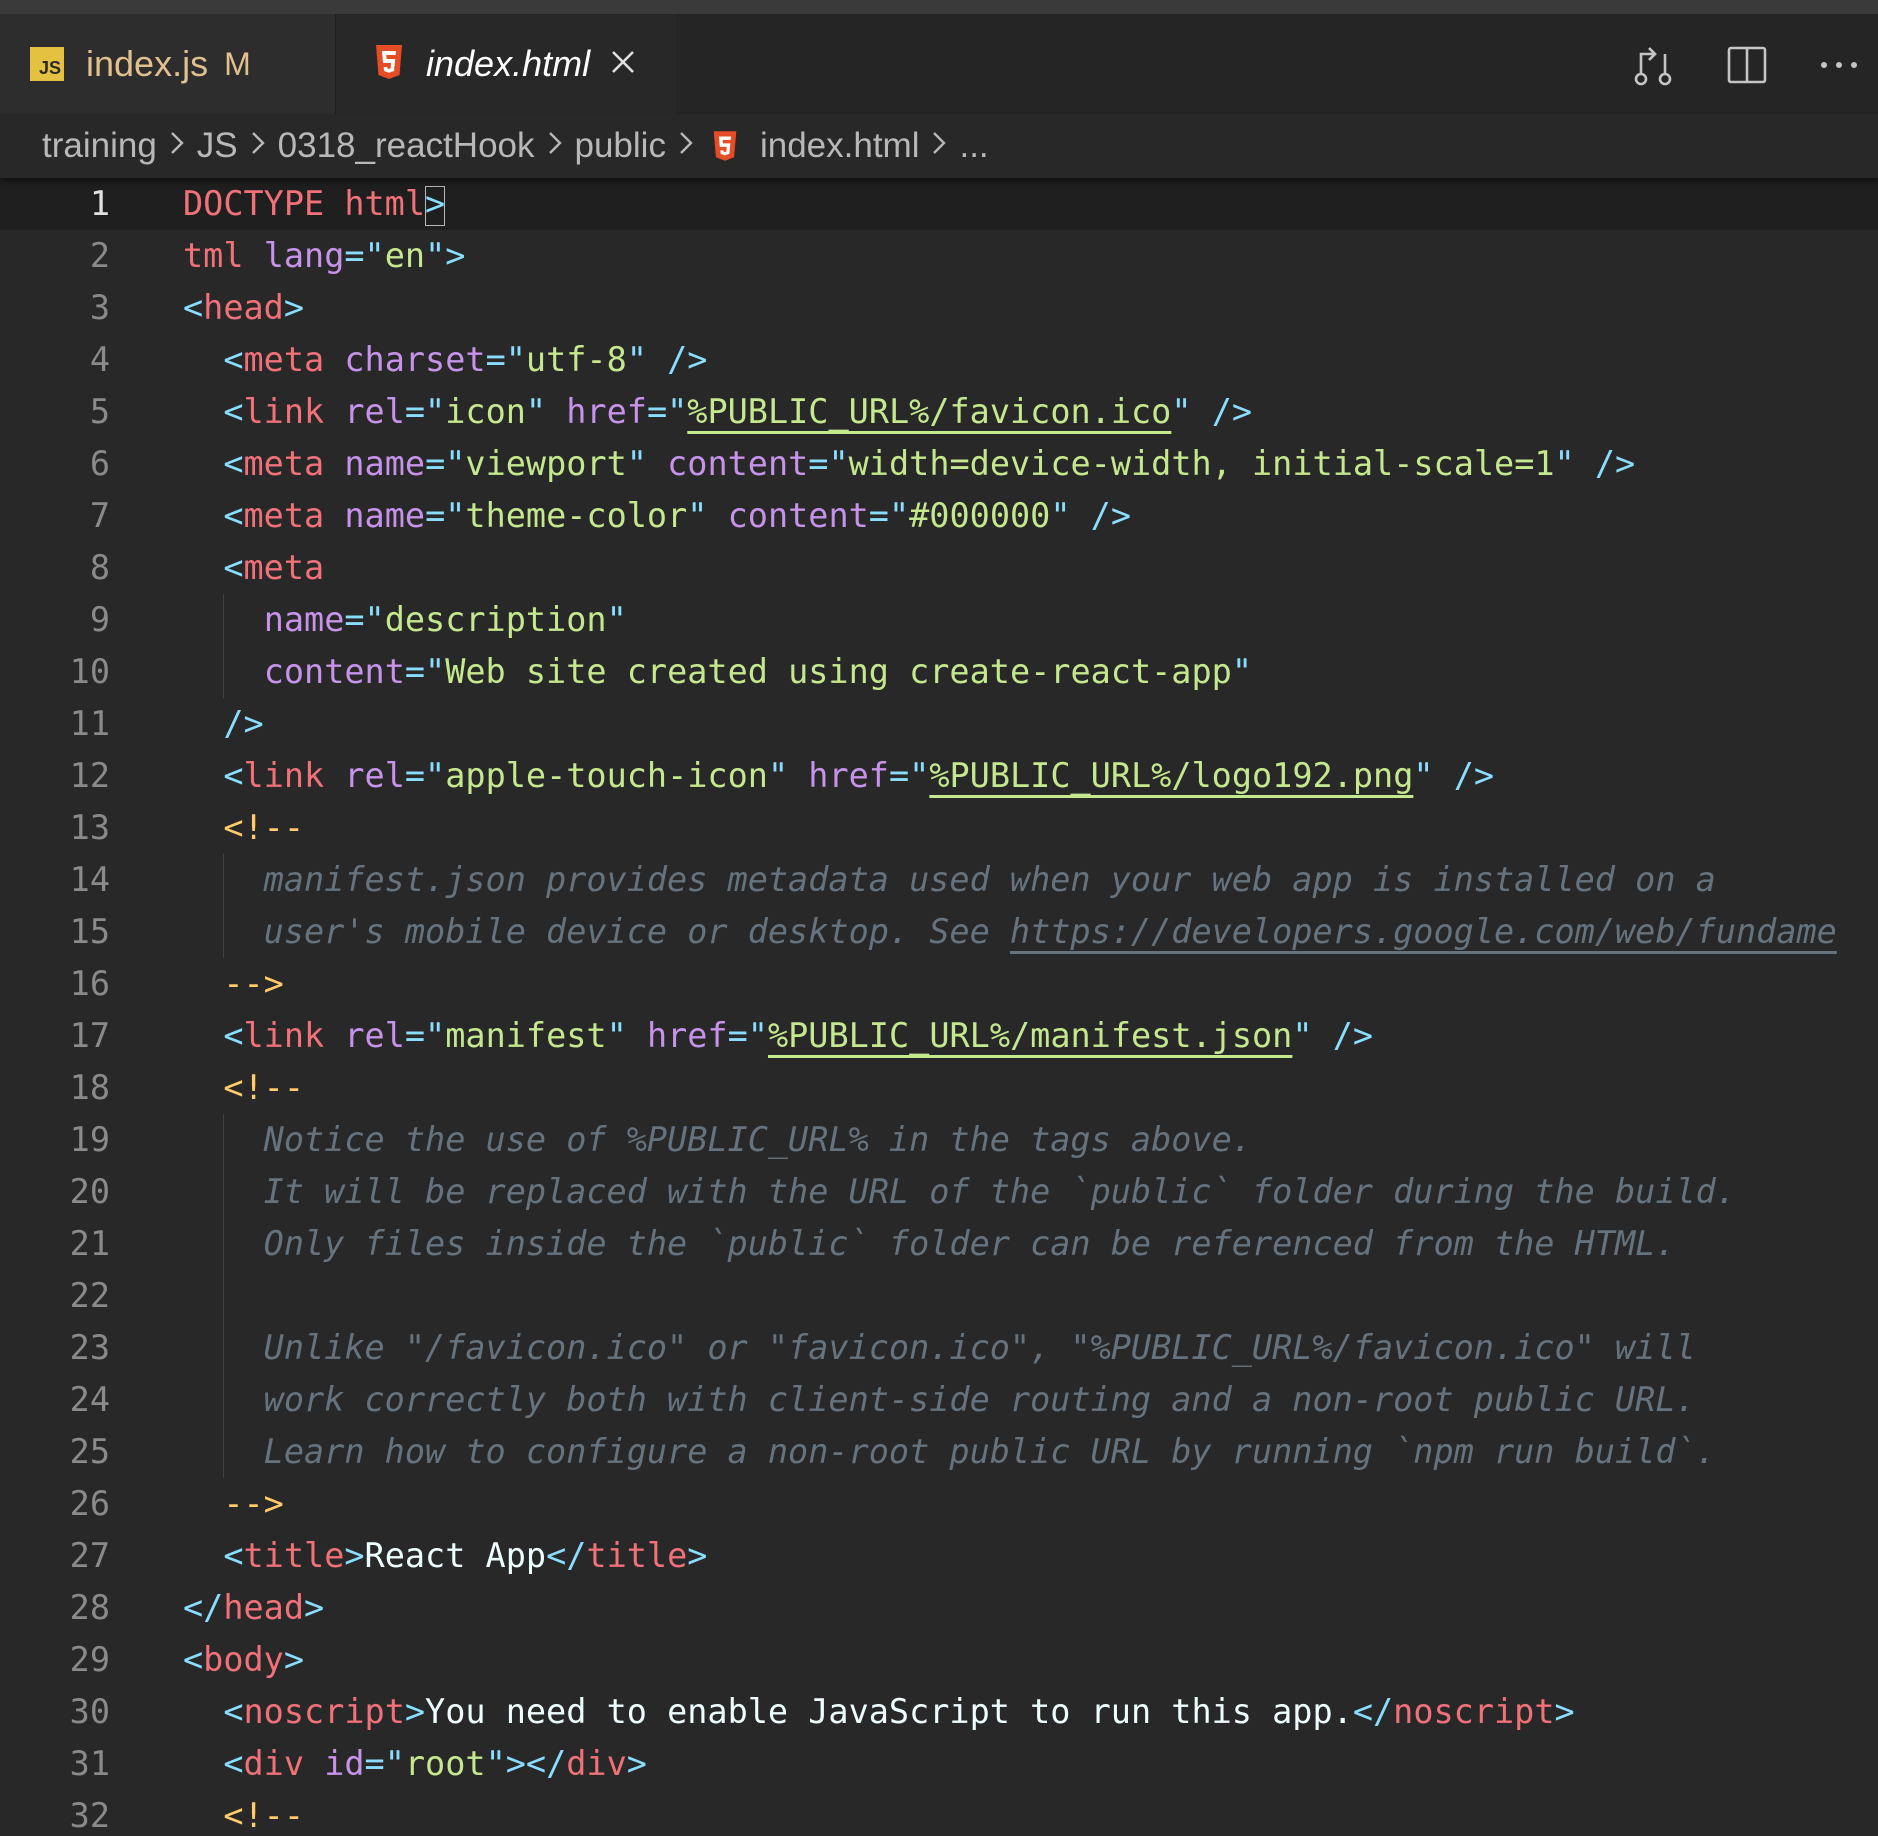  What do you see at coordinates (445, 1763) in the screenshot?
I see `code-token: root` at bounding box center [445, 1763].